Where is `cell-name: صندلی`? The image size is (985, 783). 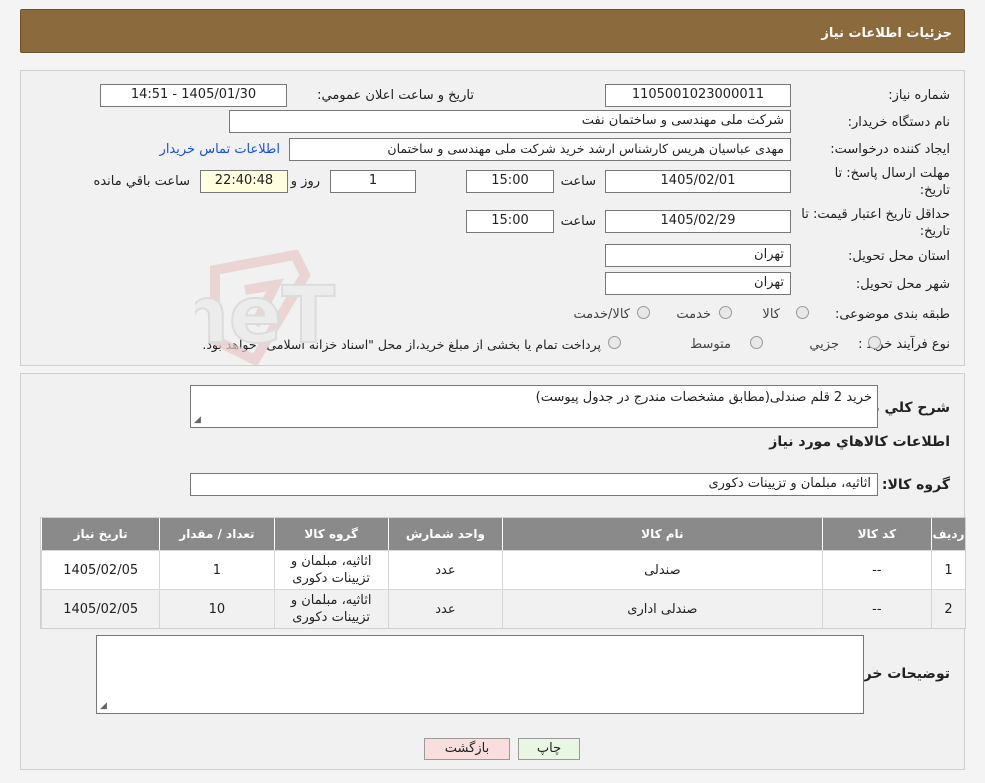
cell-name: صندلی is located at coordinates (662, 569).